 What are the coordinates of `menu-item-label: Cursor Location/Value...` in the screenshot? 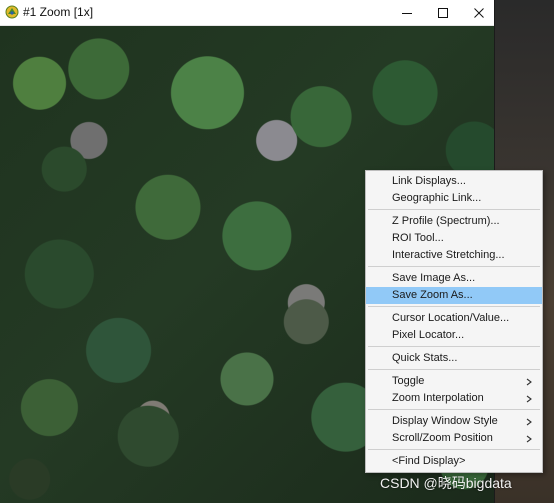 It's located at (451, 318).